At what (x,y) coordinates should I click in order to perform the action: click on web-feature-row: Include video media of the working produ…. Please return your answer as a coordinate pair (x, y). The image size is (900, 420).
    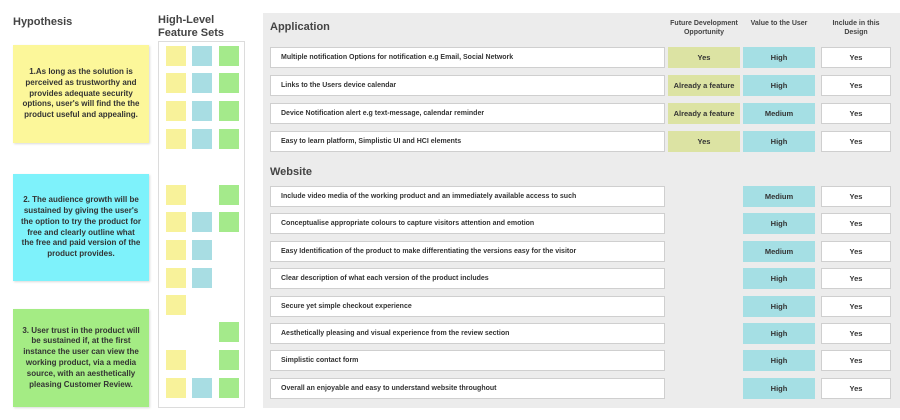
    Looking at the image, I should click on (467, 196).